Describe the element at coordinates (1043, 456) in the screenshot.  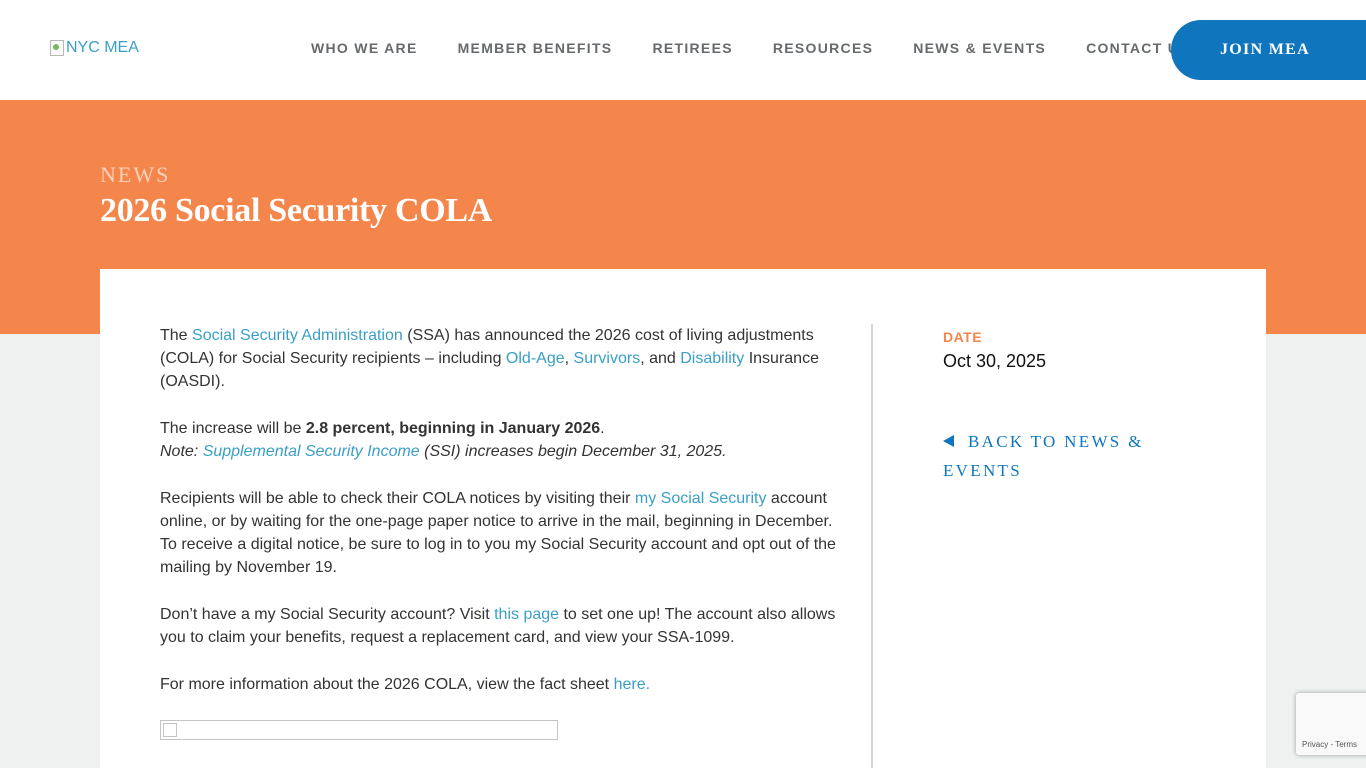
I see `back-label: BACK TO NEWS & EVENTS` at that location.